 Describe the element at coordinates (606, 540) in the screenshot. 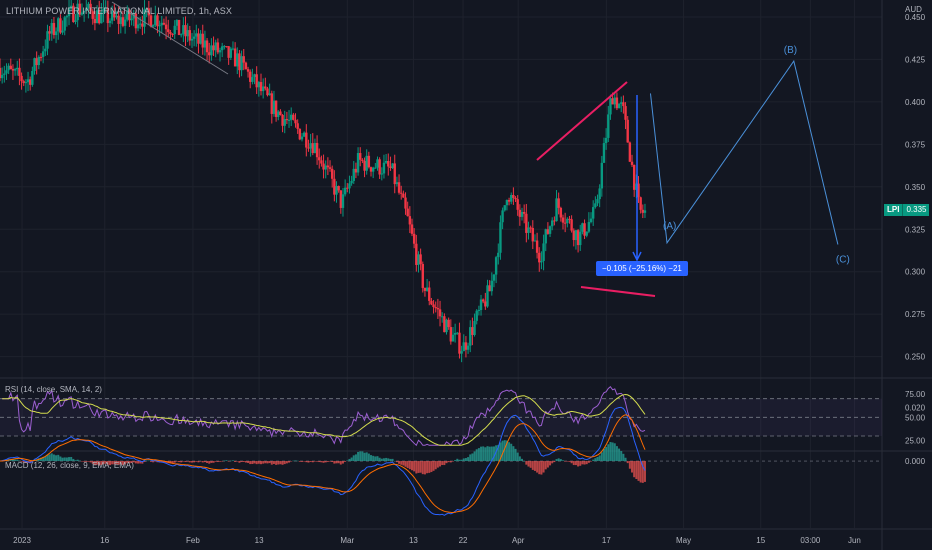

I see `time-tick-label: 17` at that location.